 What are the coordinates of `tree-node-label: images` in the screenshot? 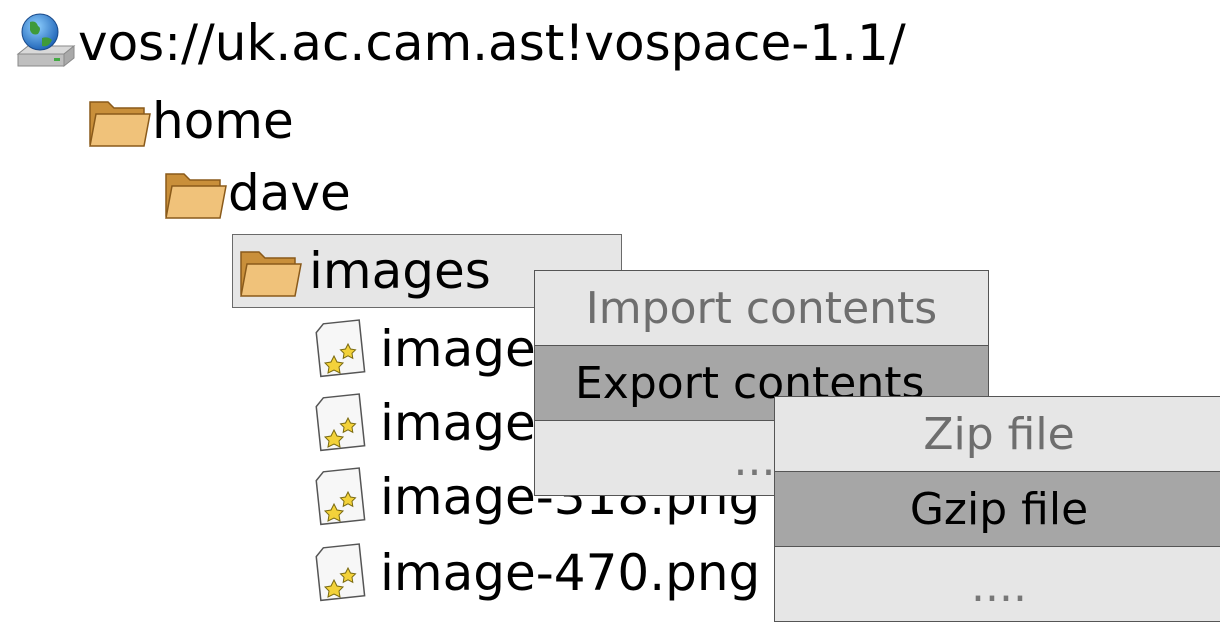 It's located at (400, 271).